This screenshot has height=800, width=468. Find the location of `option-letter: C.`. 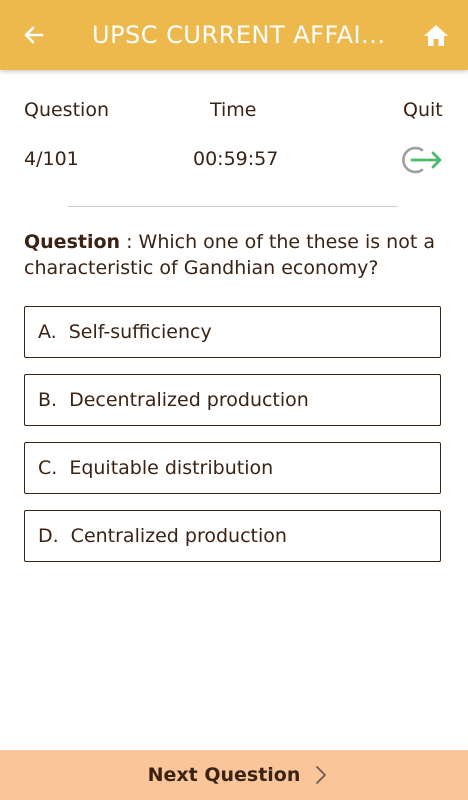

option-letter: C. is located at coordinates (48, 468).